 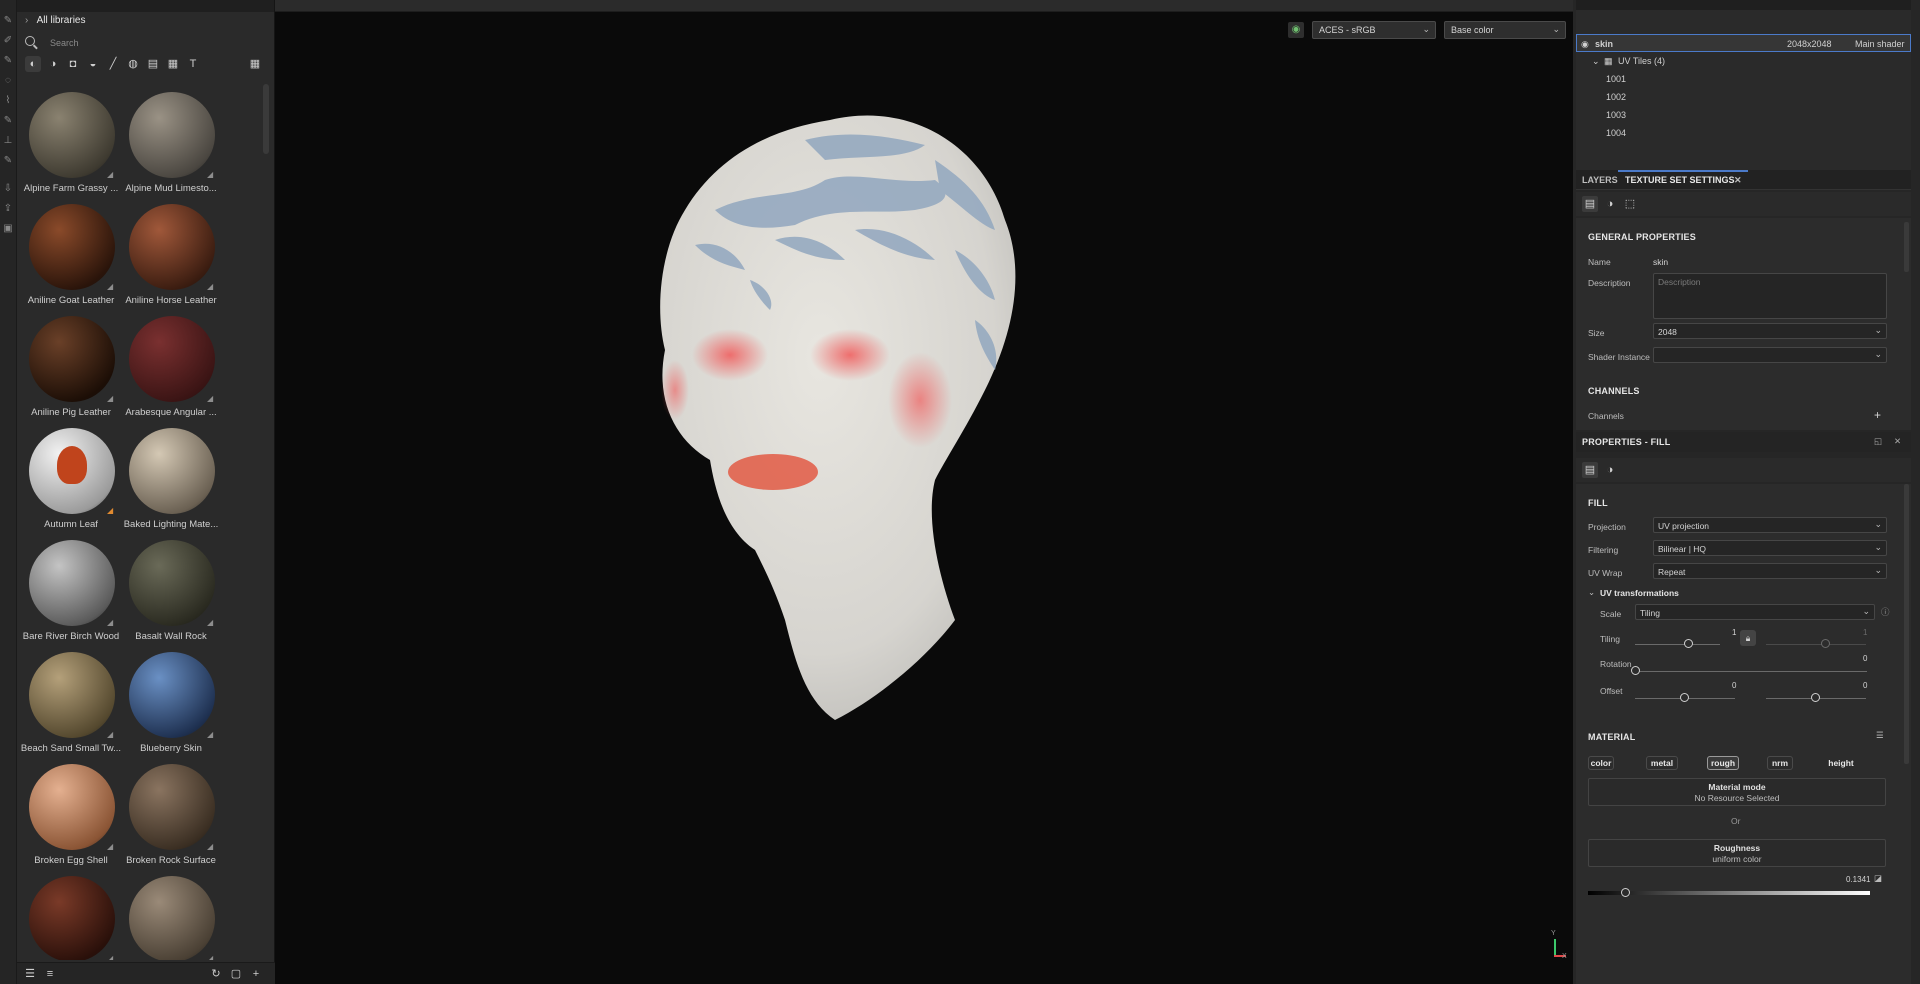 What do you see at coordinates (153, 64) in the screenshot?
I see `filter-textures-icon: ▤` at bounding box center [153, 64].